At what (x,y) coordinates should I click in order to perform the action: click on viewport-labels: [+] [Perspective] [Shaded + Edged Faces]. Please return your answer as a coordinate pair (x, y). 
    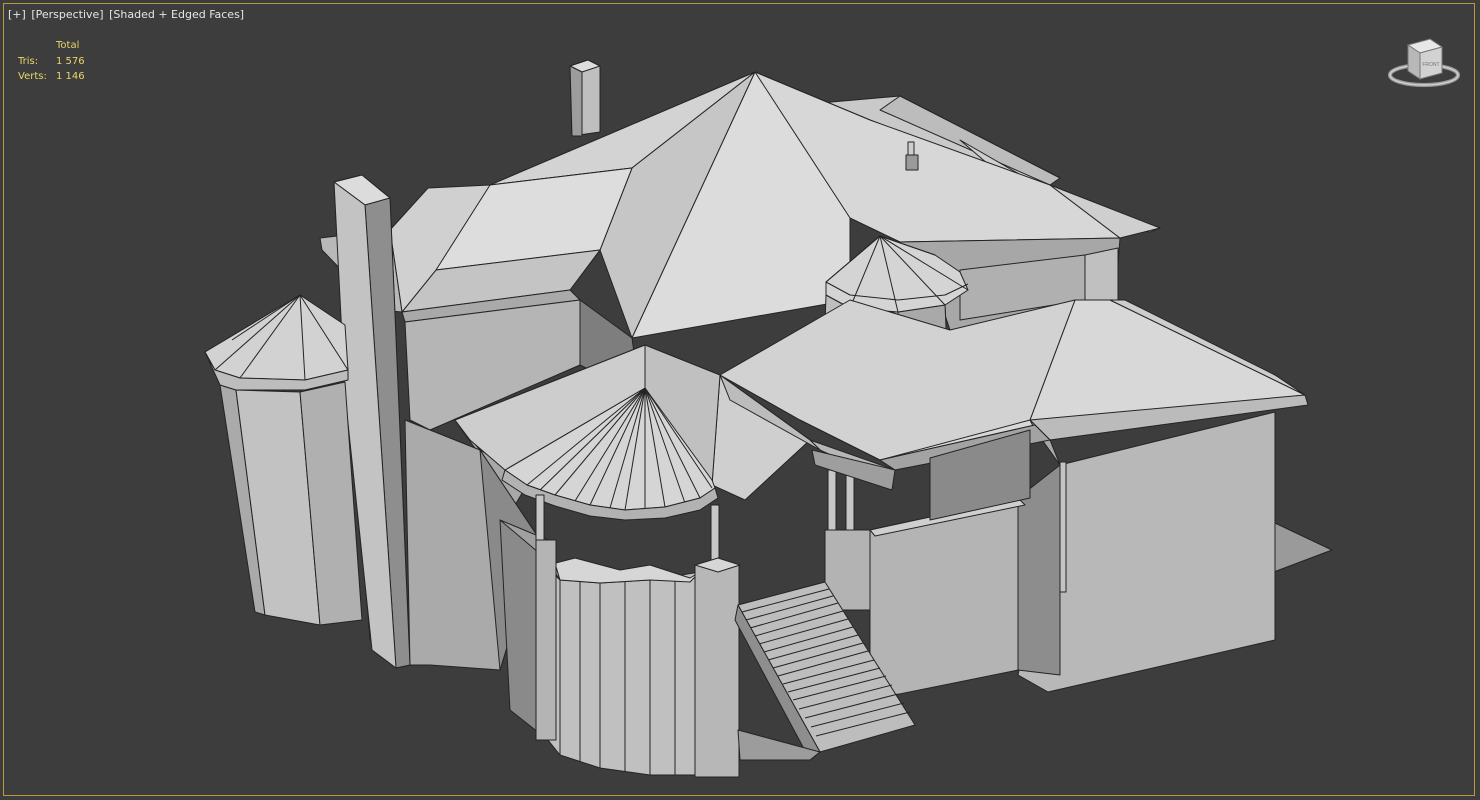
    Looking at the image, I should click on (127, 14).